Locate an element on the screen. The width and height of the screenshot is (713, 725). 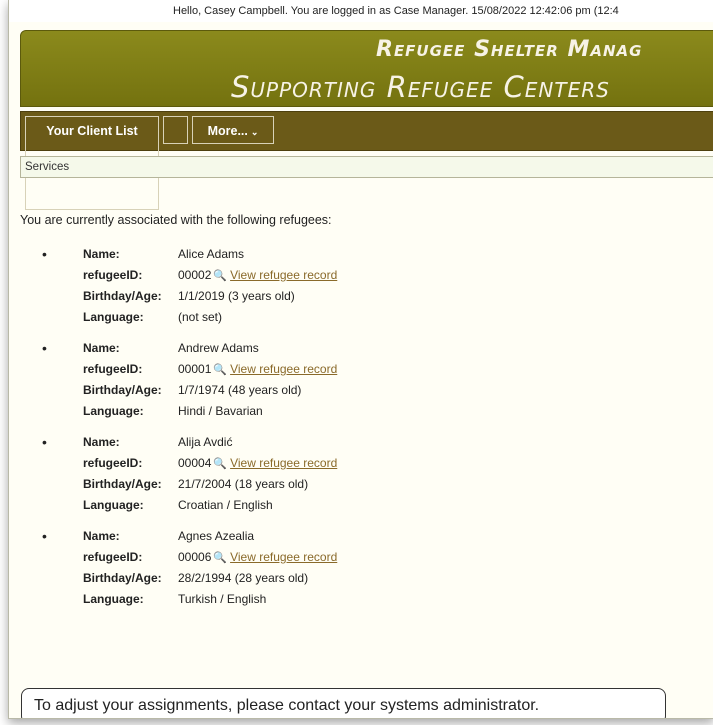
client-id-group: 00004 🔍 View refugee record is located at coordinates (257, 463).